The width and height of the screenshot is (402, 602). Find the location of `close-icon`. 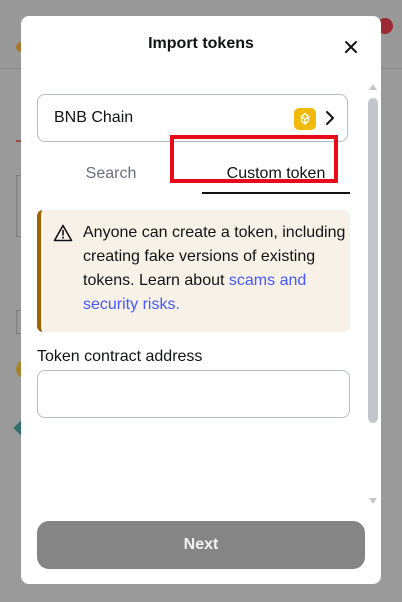

close-icon is located at coordinates (351, 47).